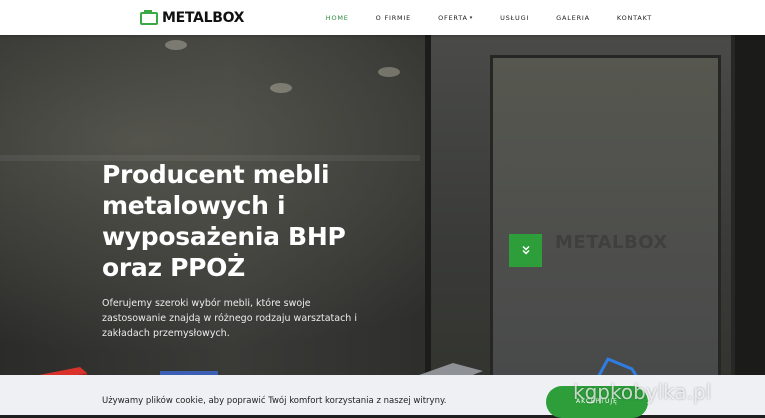  Describe the element at coordinates (337, 18) in the screenshot. I see `nav-item-home: HOME` at that location.